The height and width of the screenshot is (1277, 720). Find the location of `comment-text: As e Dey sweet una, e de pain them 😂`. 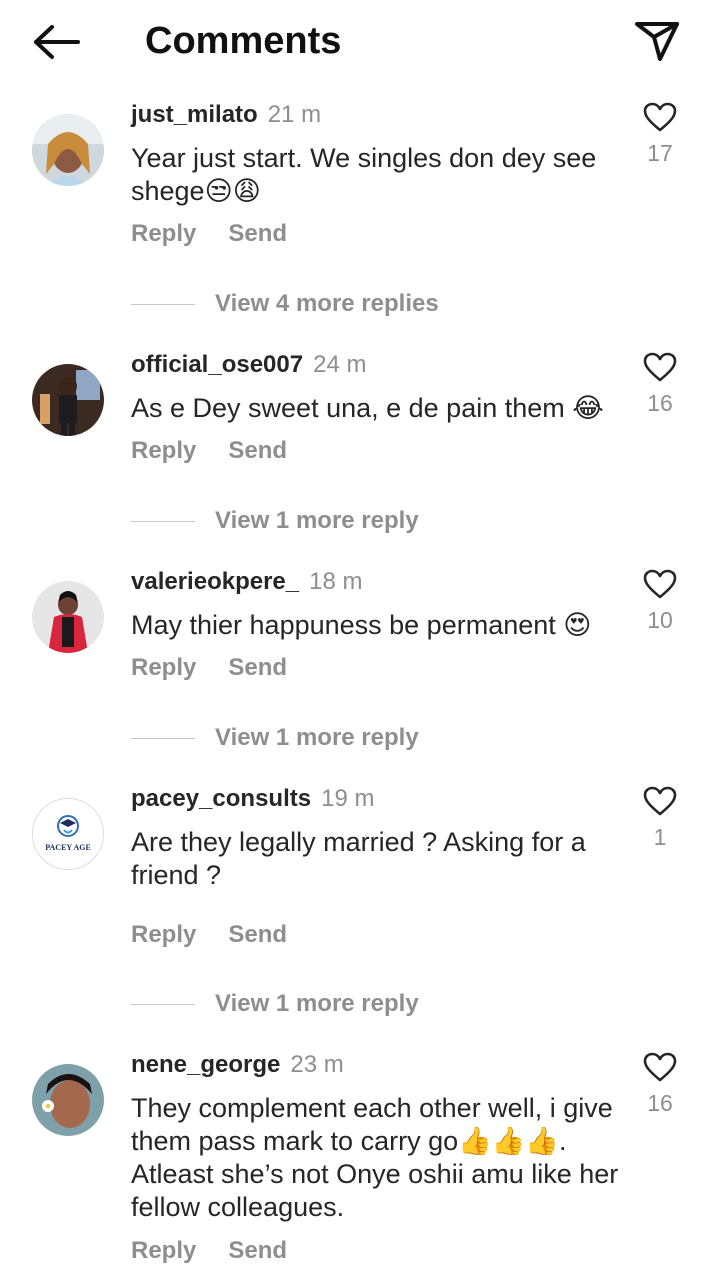

comment-text: As e Dey sweet una, e de pain them 😂 is located at coordinates (367, 408).